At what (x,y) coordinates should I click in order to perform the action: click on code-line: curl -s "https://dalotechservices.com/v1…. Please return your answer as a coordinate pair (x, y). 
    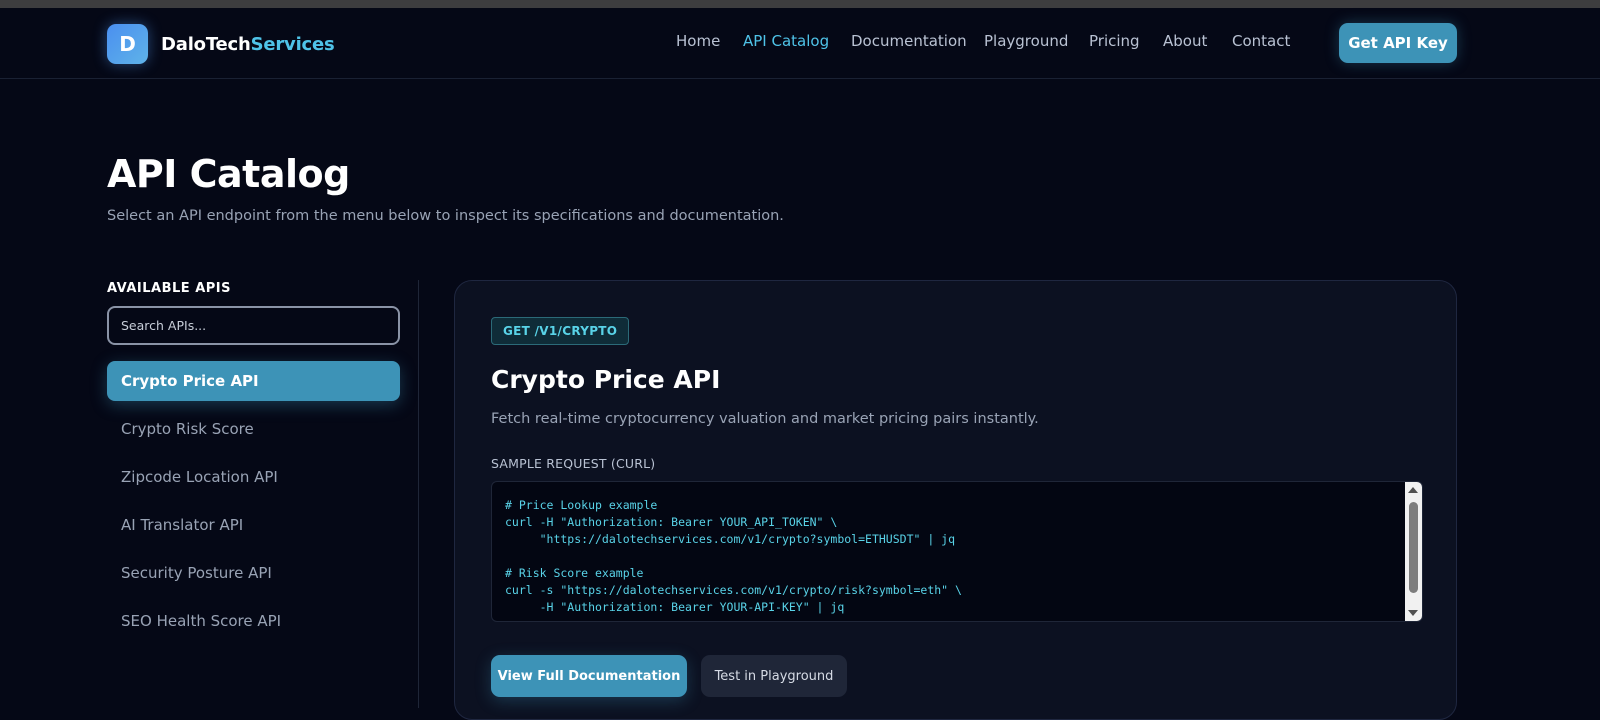
    Looking at the image, I should click on (733, 590).